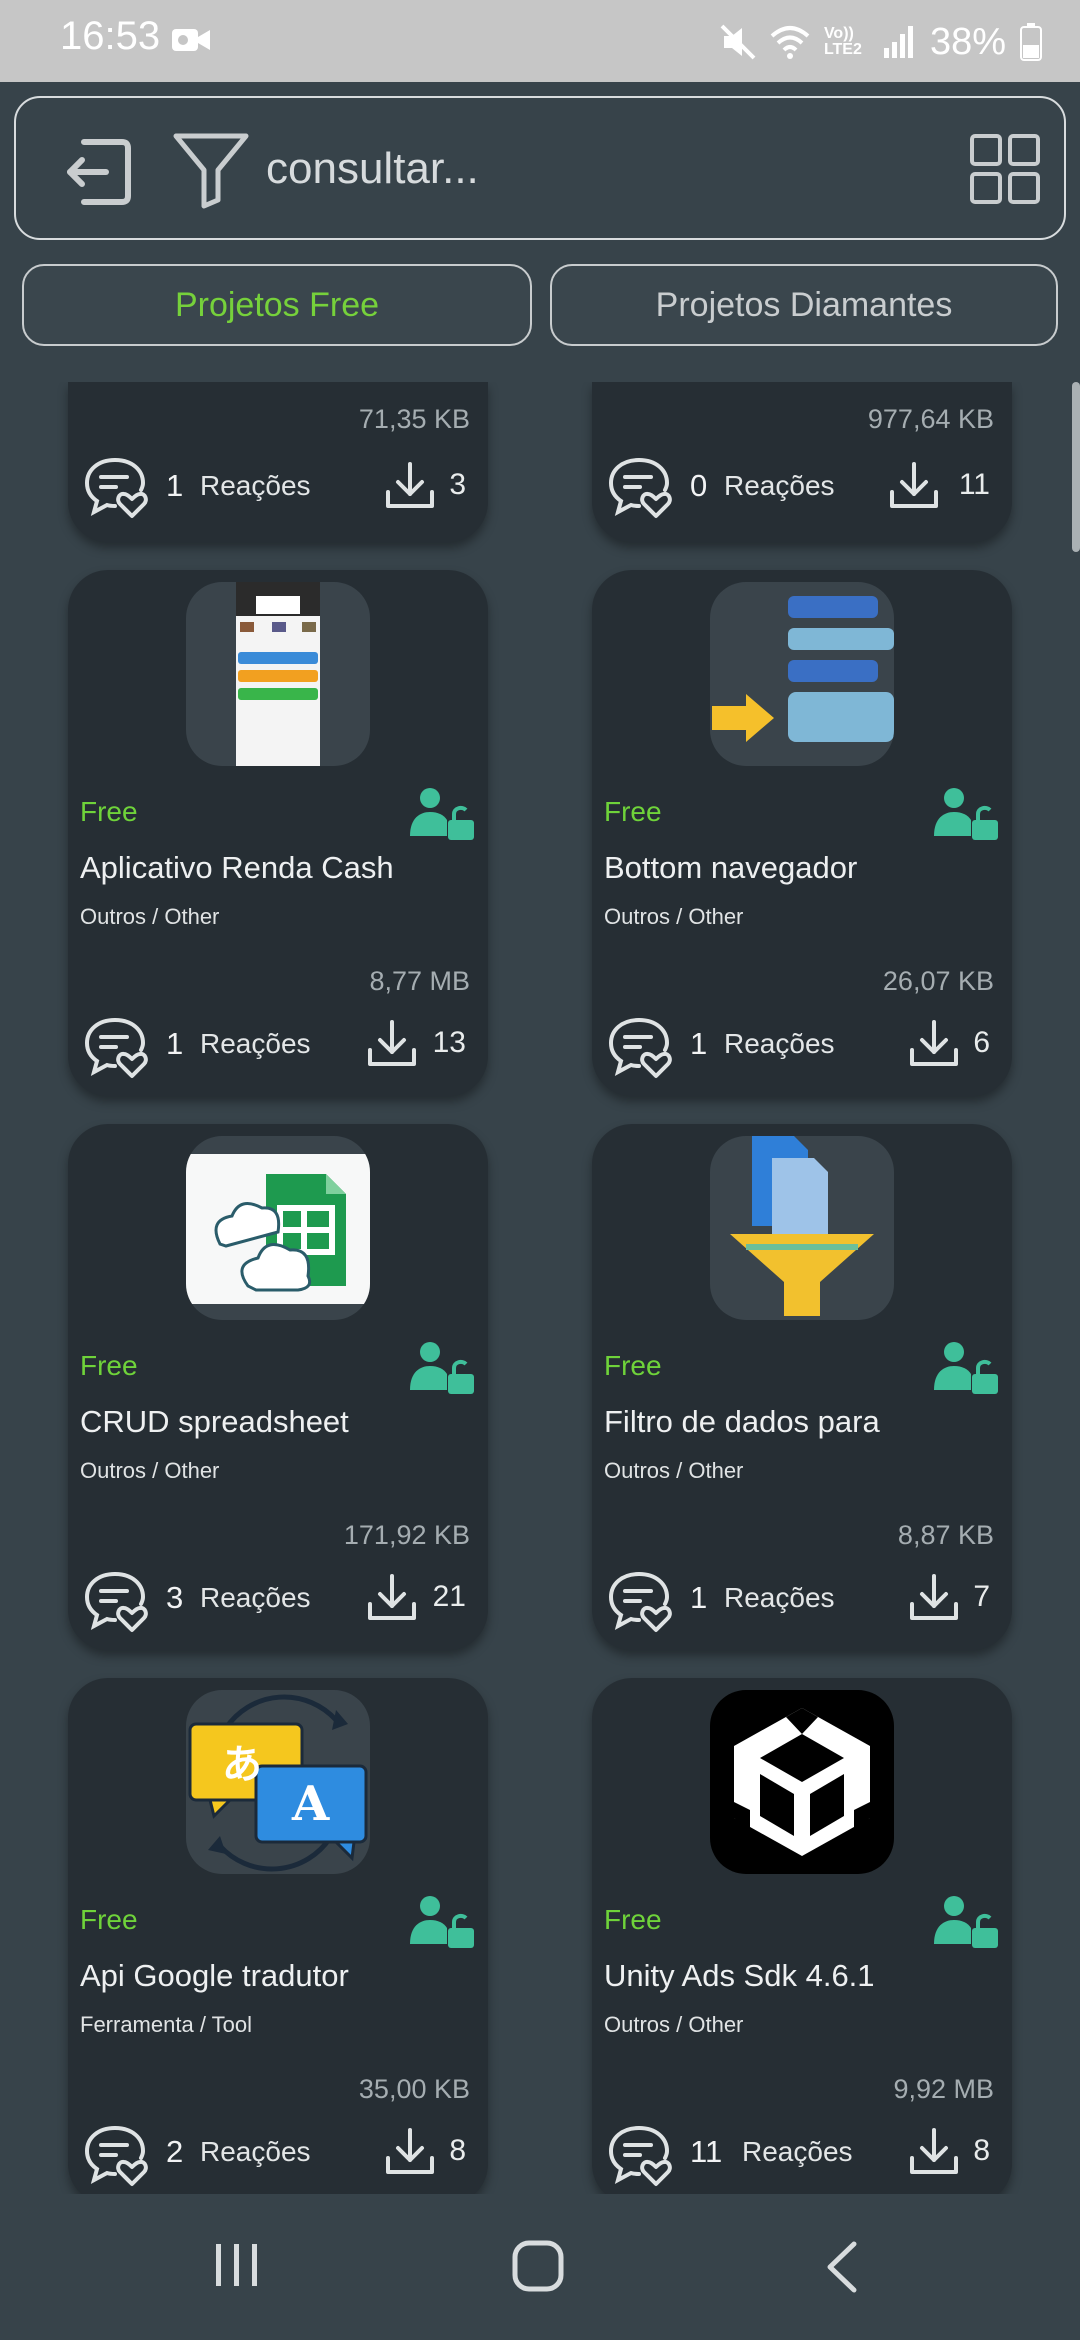 The width and height of the screenshot is (1080, 2340). Describe the element at coordinates (967, 41) in the screenshot. I see `battery-percent: 38%` at that location.